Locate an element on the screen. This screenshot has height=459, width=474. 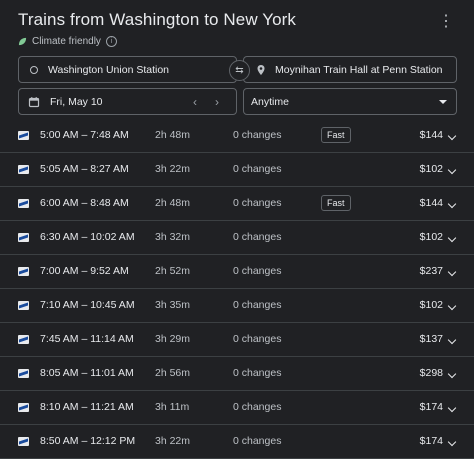
trip-times: 5:05 AM – 8:27 AM is located at coordinates (84, 169).